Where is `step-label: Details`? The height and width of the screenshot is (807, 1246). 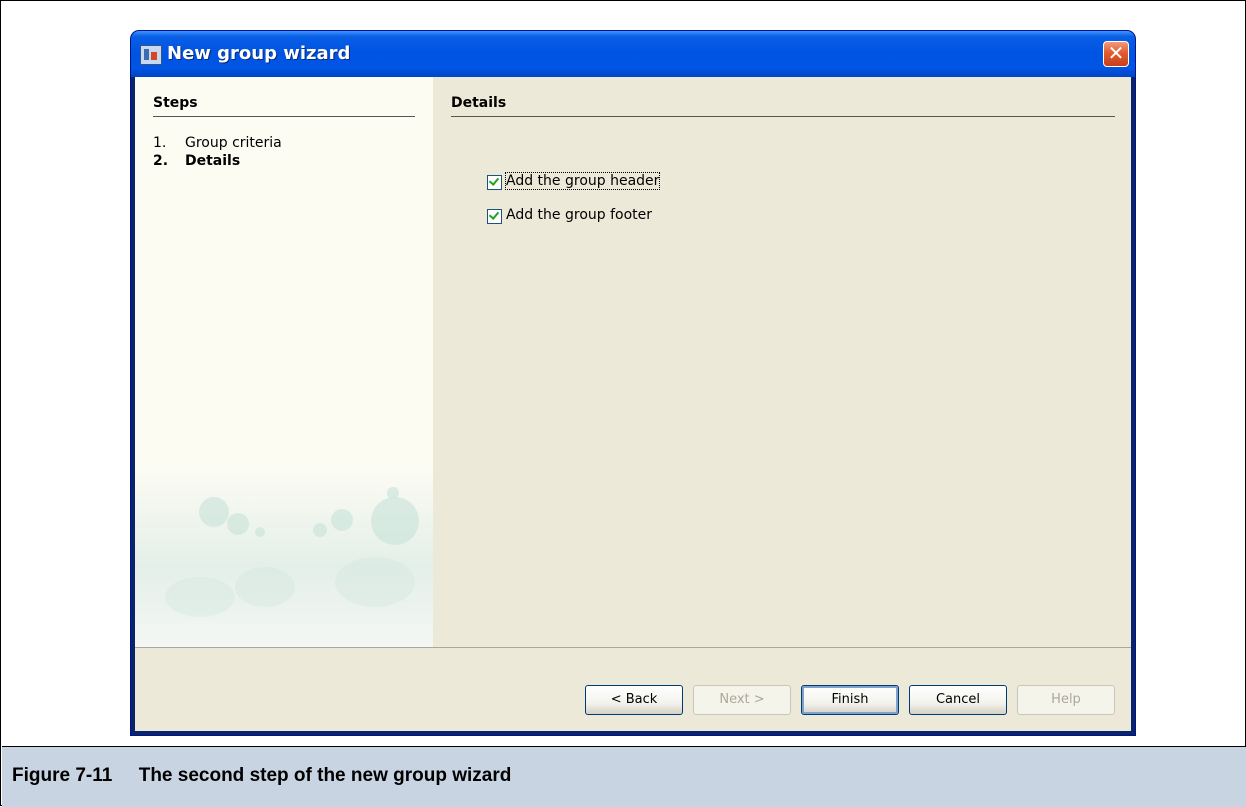 step-label: Details is located at coordinates (213, 161).